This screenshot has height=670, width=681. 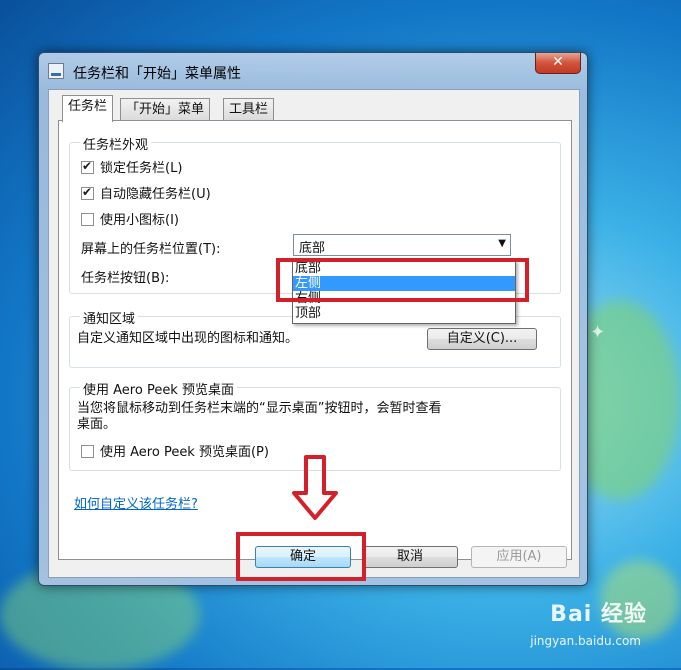 What do you see at coordinates (109, 317) in the screenshot?
I see `notification-group-title: 通知区域` at bounding box center [109, 317].